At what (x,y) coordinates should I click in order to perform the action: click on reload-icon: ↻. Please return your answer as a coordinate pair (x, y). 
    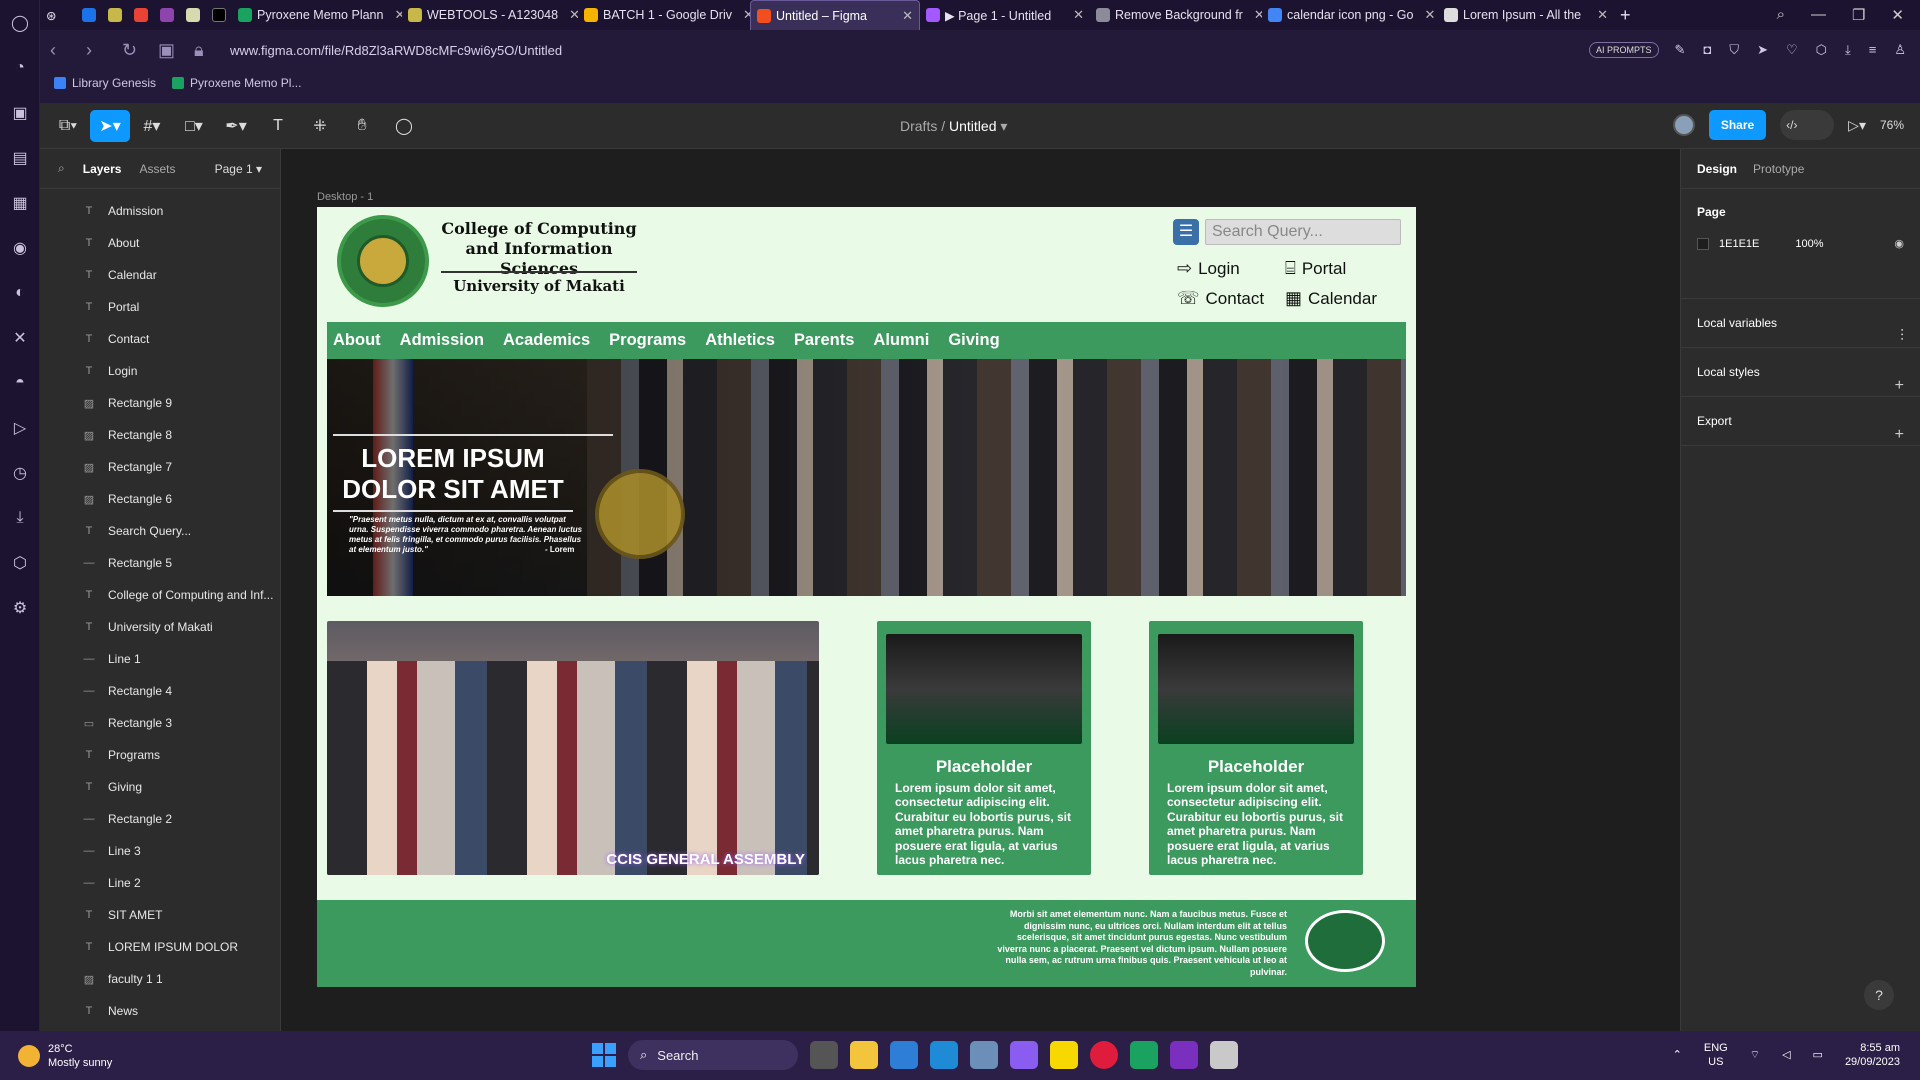
    Looking at the image, I should click on (132, 50).